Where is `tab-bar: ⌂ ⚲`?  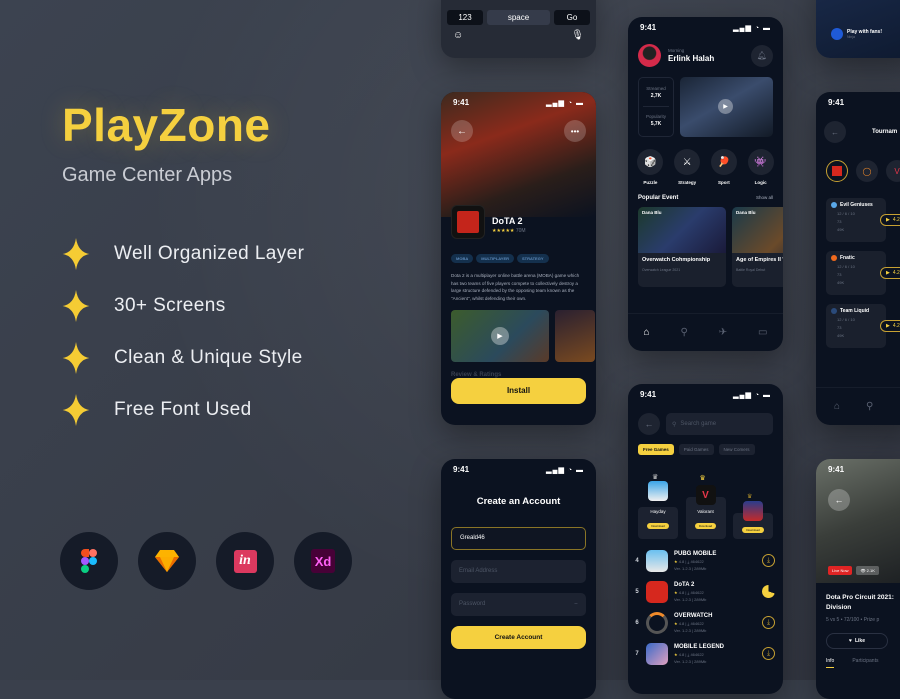
tab-bar: ⌂ ⚲ is located at coordinates (858, 406).